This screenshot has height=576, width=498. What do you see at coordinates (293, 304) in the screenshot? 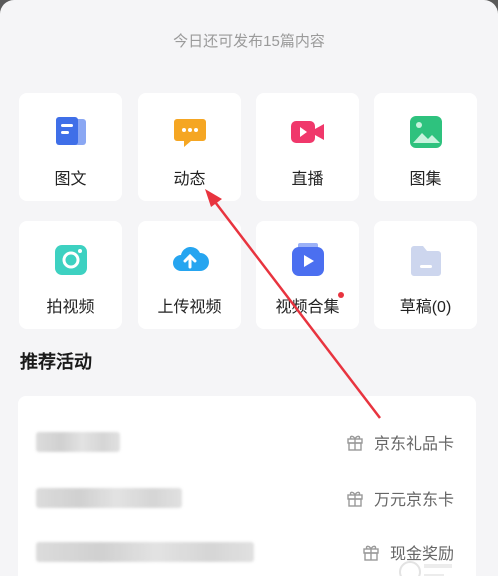
I see `annotation-arrow` at bounding box center [293, 304].